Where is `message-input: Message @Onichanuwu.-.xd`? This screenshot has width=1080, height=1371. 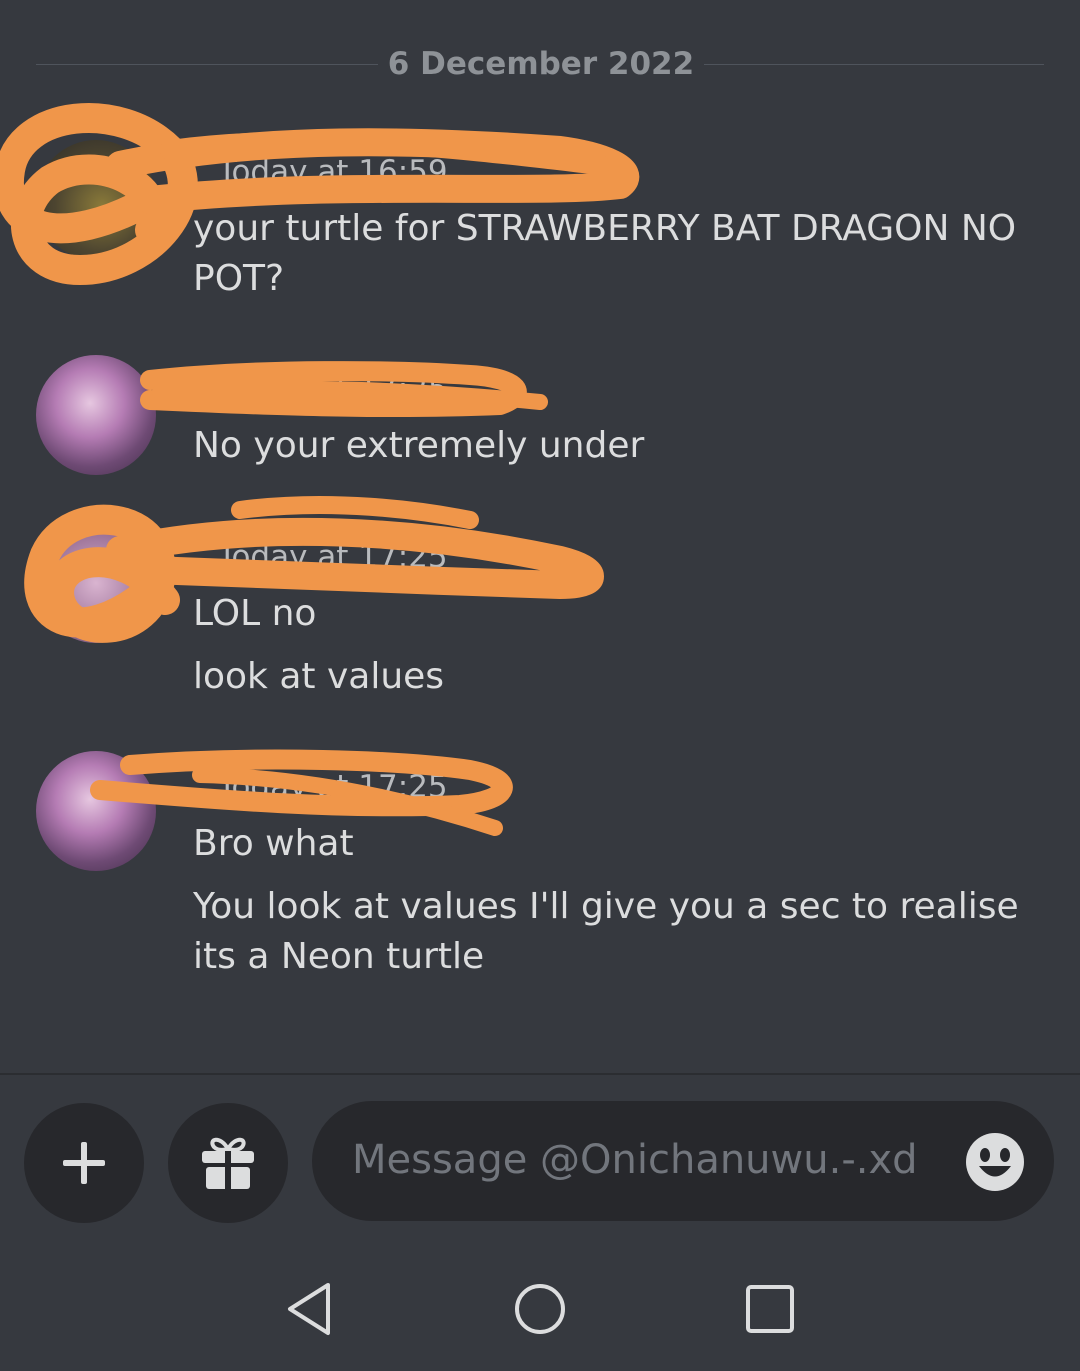 message-input: Message @Onichanuwu.-.xd is located at coordinates (683, 1161).